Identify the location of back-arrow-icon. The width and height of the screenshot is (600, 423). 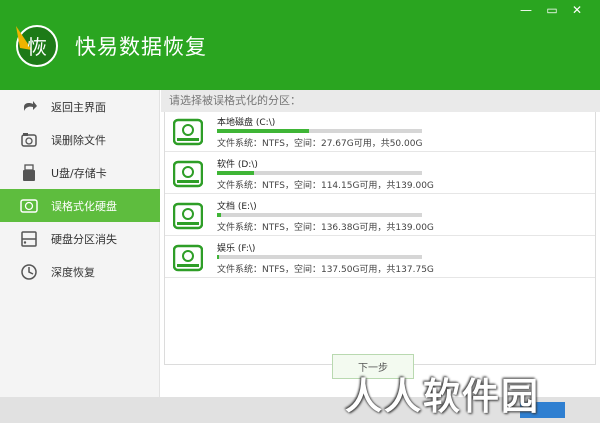
(29, 107).